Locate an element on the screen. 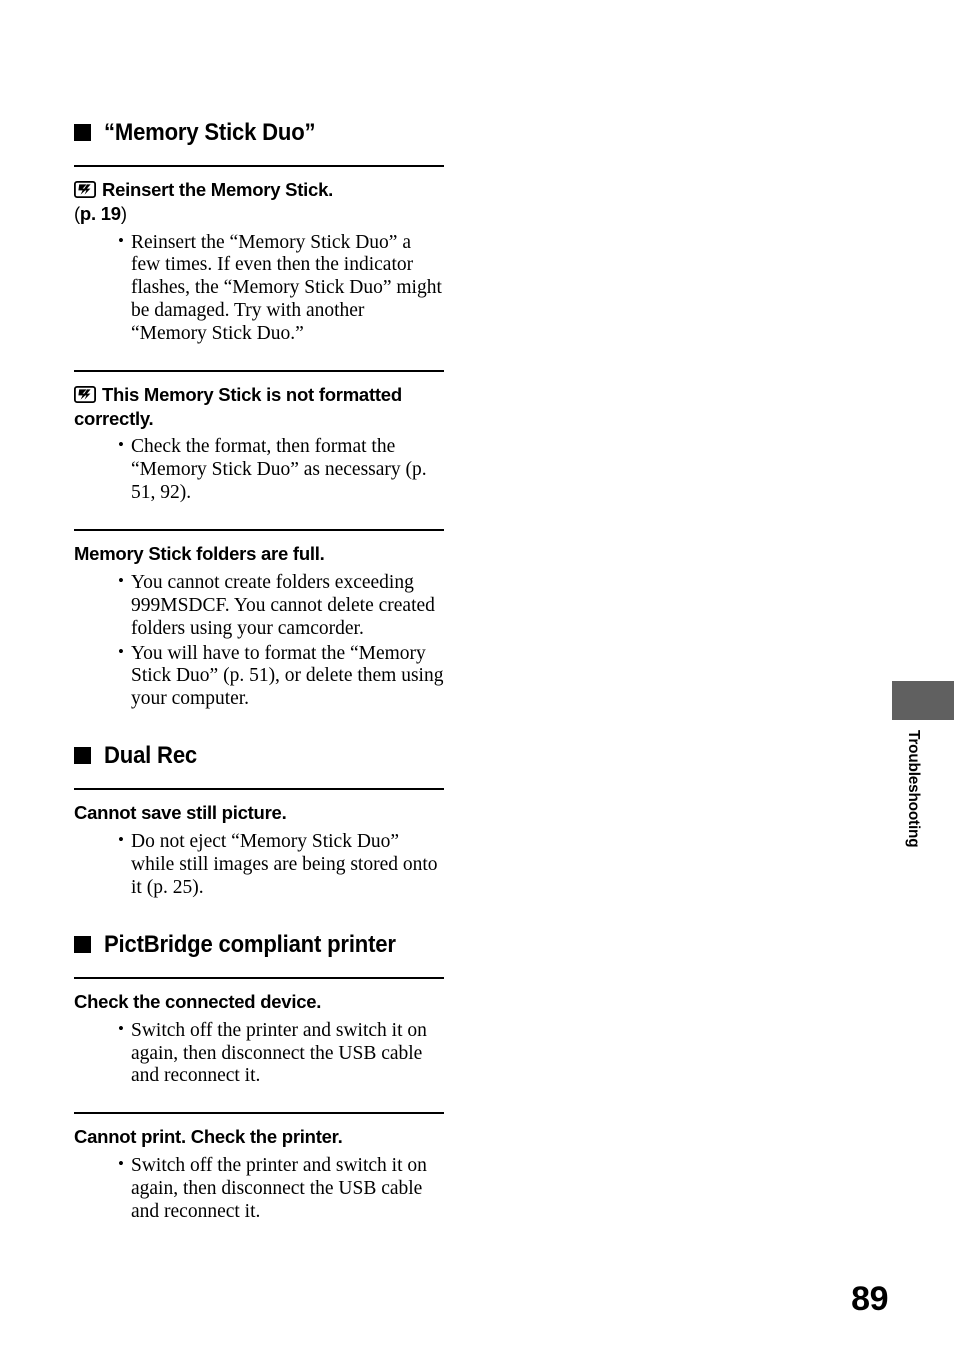 This screenshot has height=1357, width=954. section-header-memory-stick-duo: “Memory Stick Duo” is located at coordinates (259, 132).